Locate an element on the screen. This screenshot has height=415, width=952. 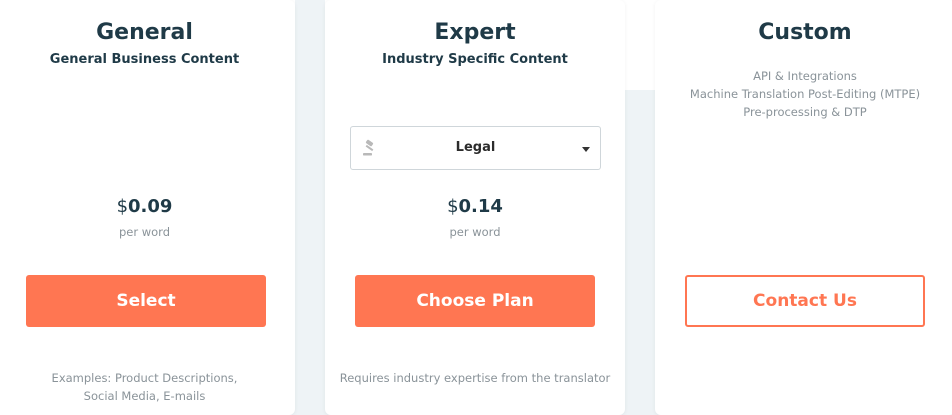
feature-item: Pre-processing & DTP is located at coordinates (805, 112).